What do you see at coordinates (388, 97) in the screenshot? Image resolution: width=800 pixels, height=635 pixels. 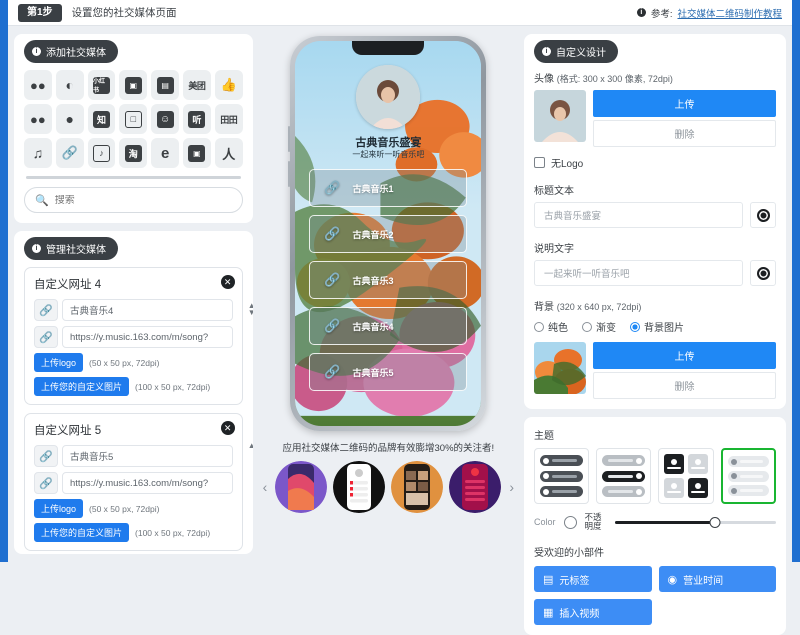 I see `avatar-photo` at bounding box center [388, 97].